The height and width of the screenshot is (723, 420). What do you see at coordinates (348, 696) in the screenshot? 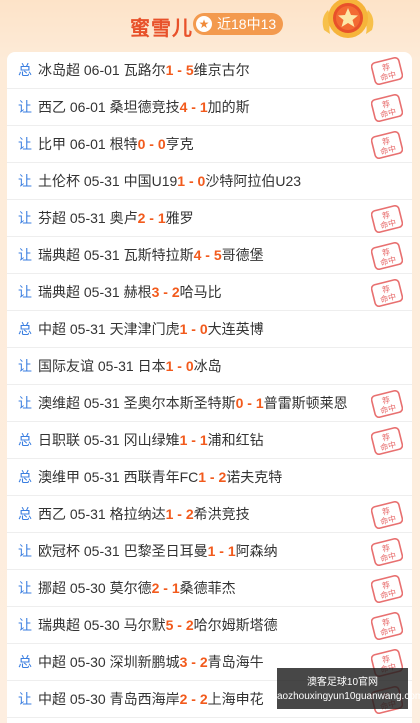
I see `watermark-url: aozhouxingyun10guanwang.com` at bounding box center [348, 696].